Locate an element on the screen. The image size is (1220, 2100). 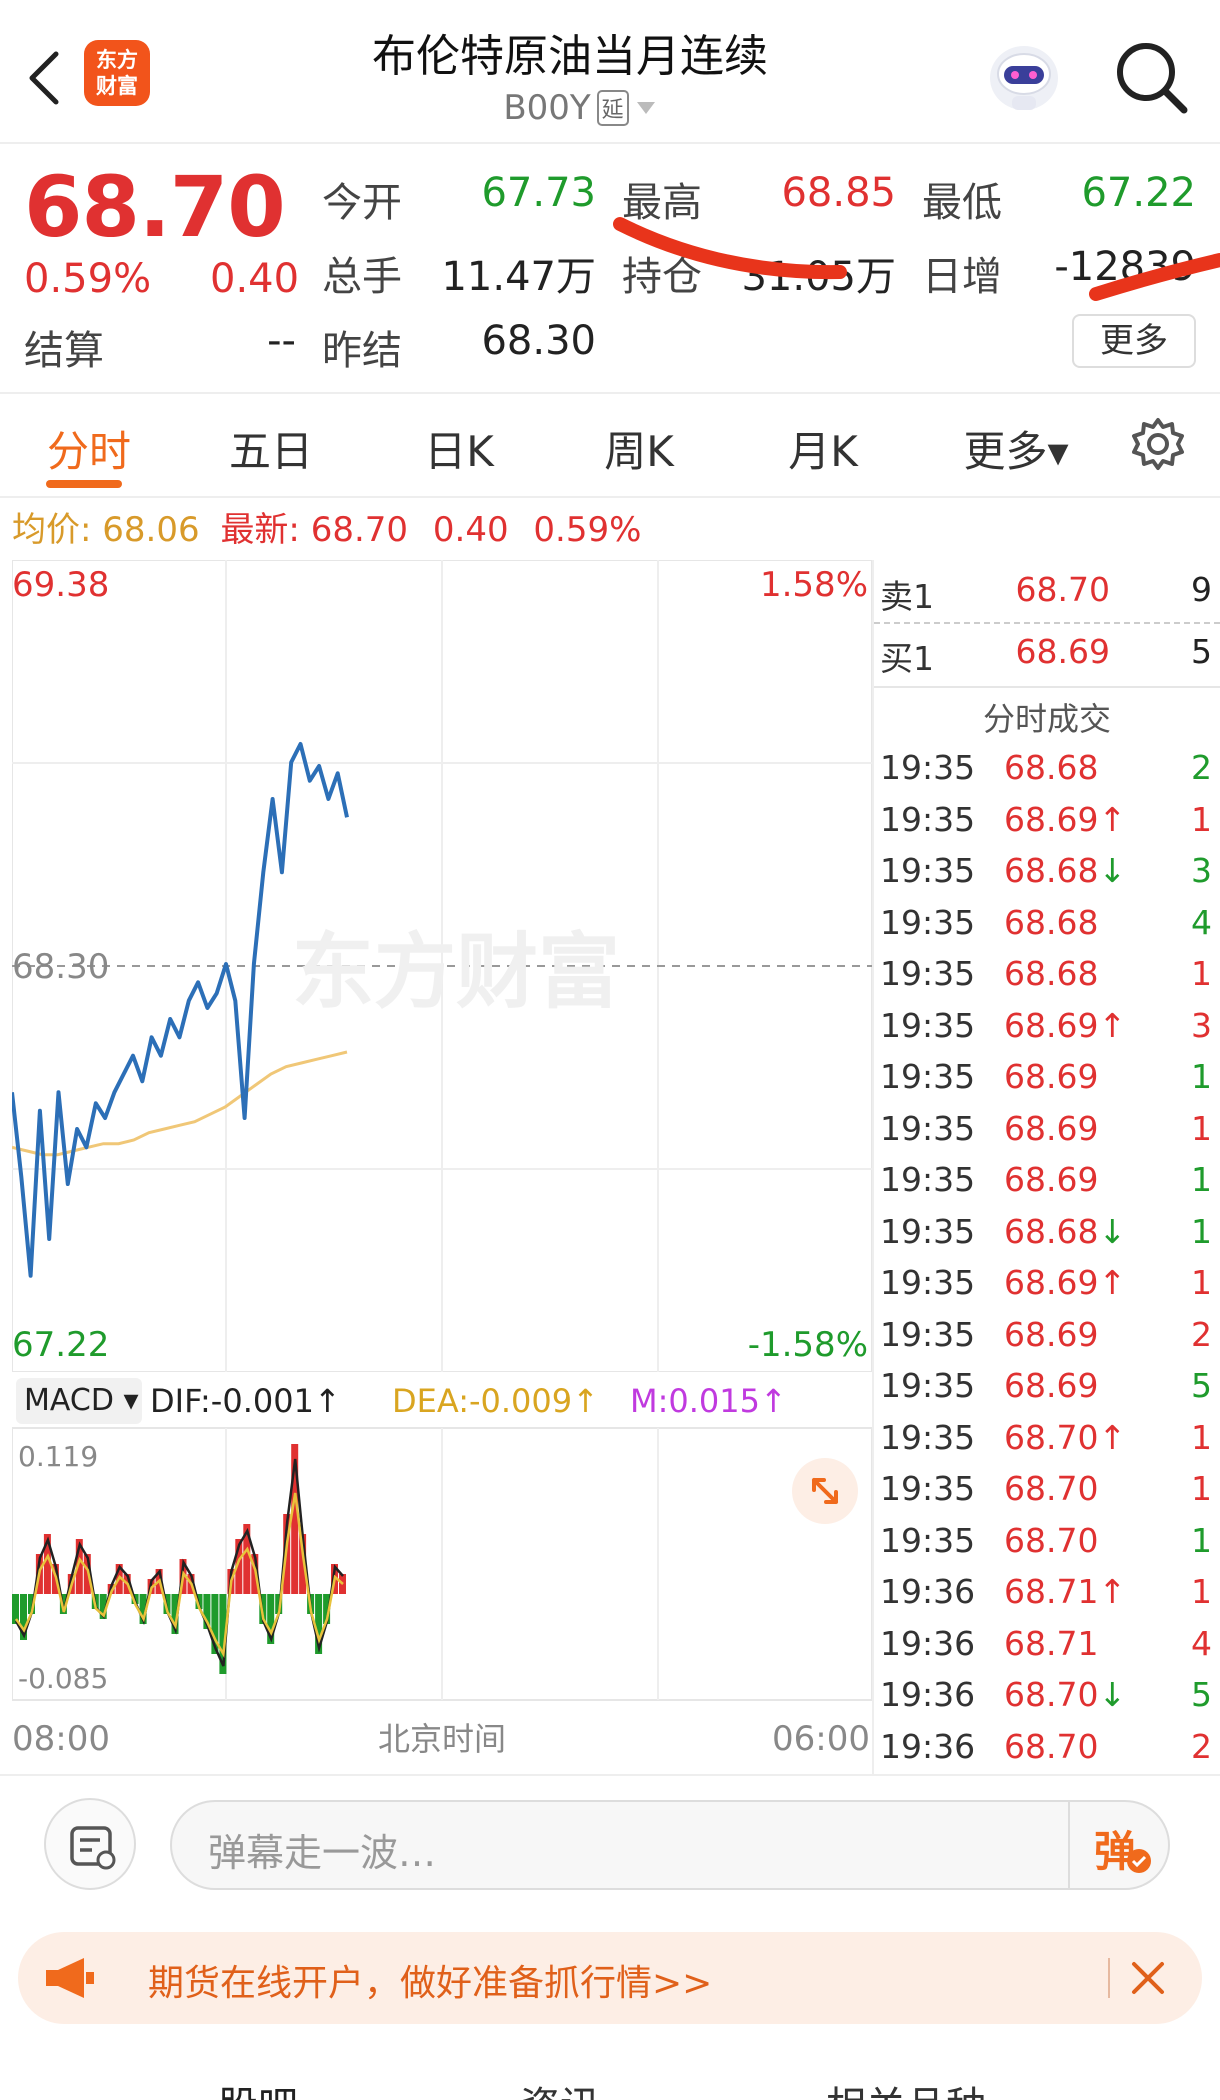
change-percent: 0.59% is located at coordinates (88, 279).